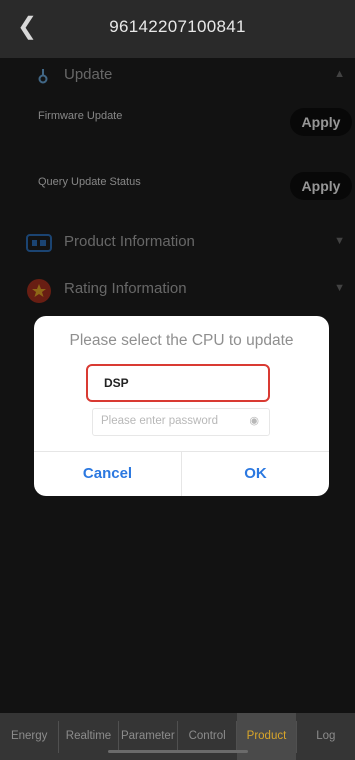 This screenshot has height=760, width=355. I want to click on eye-icon: ◉, so click(254, 420).